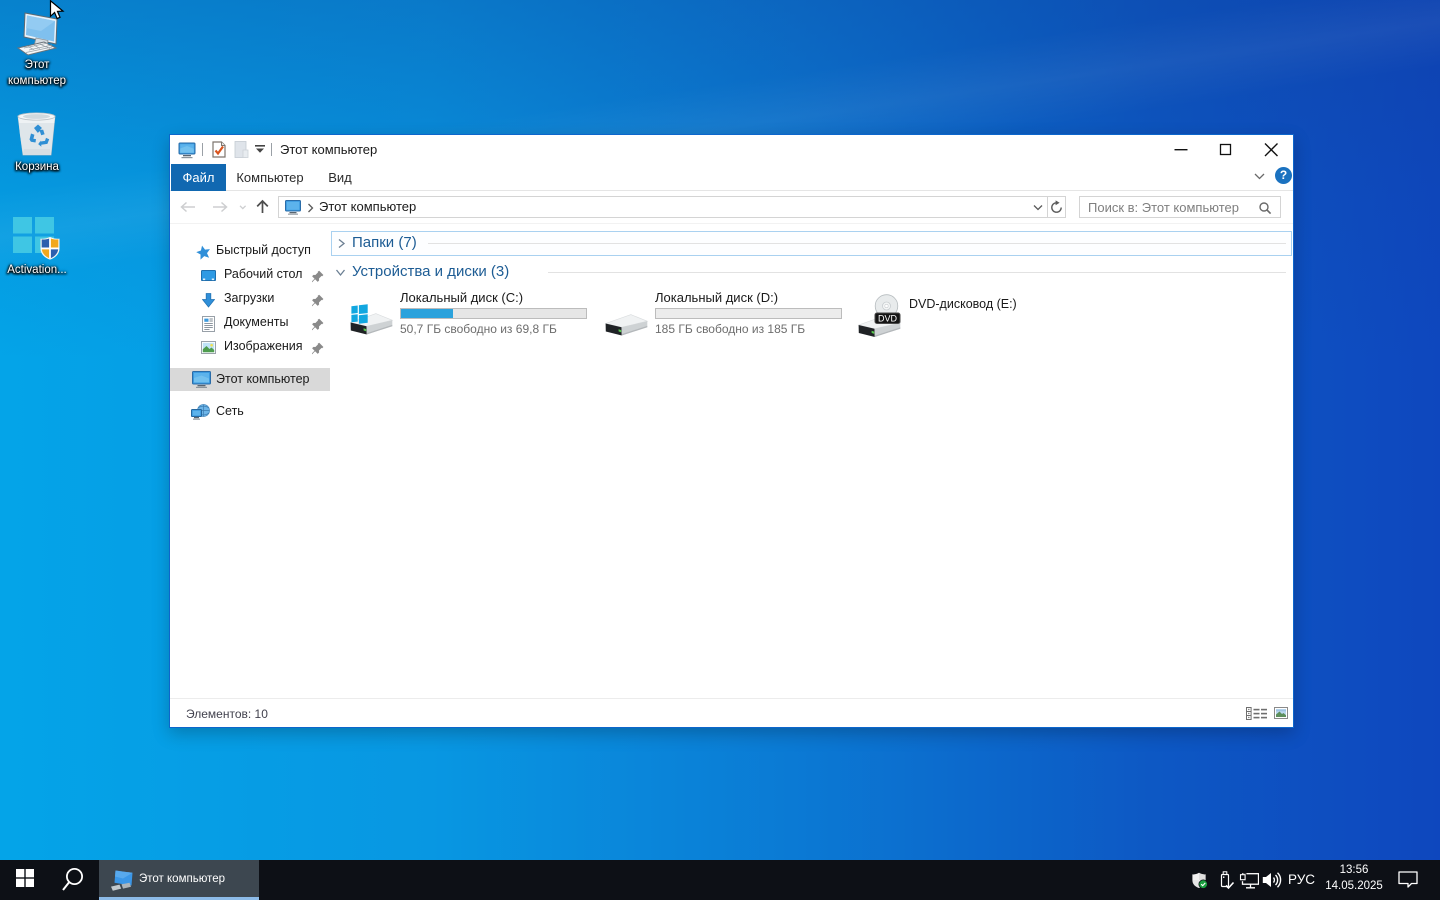 The image size is (1440, 900). I want to click on svg-text: DVD, so click(888, 319).